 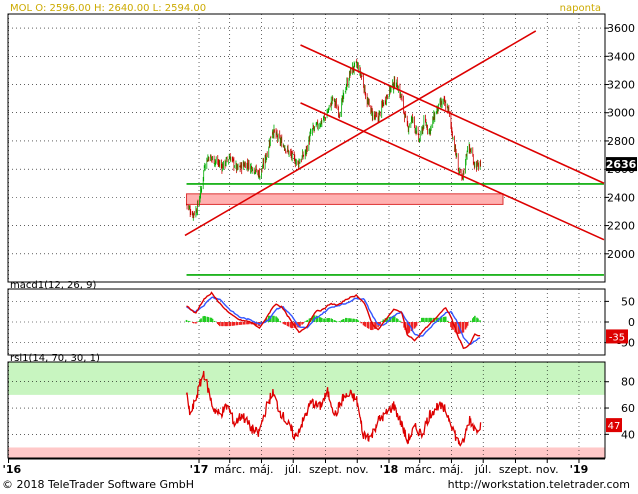 I want to click on rsi-tick-label: 60, so click(x=628, y=408).